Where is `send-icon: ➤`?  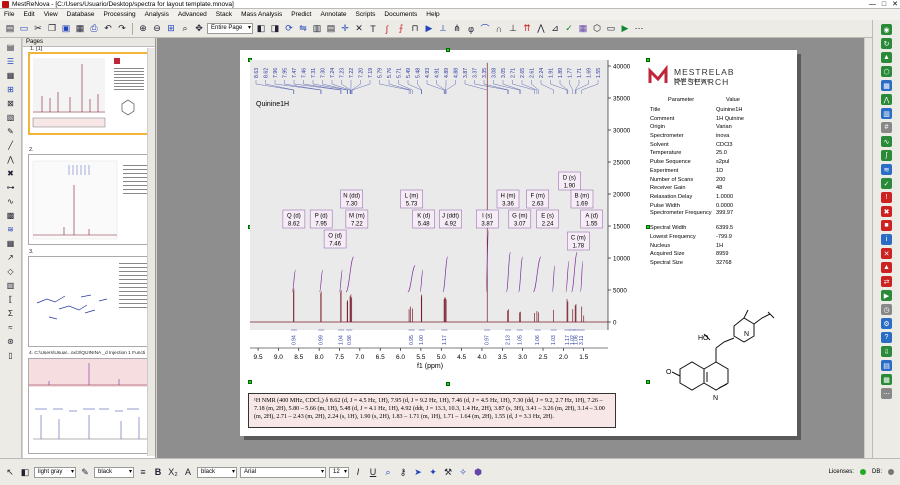
send-icon: ➤ is located at coordinates (418, 472).